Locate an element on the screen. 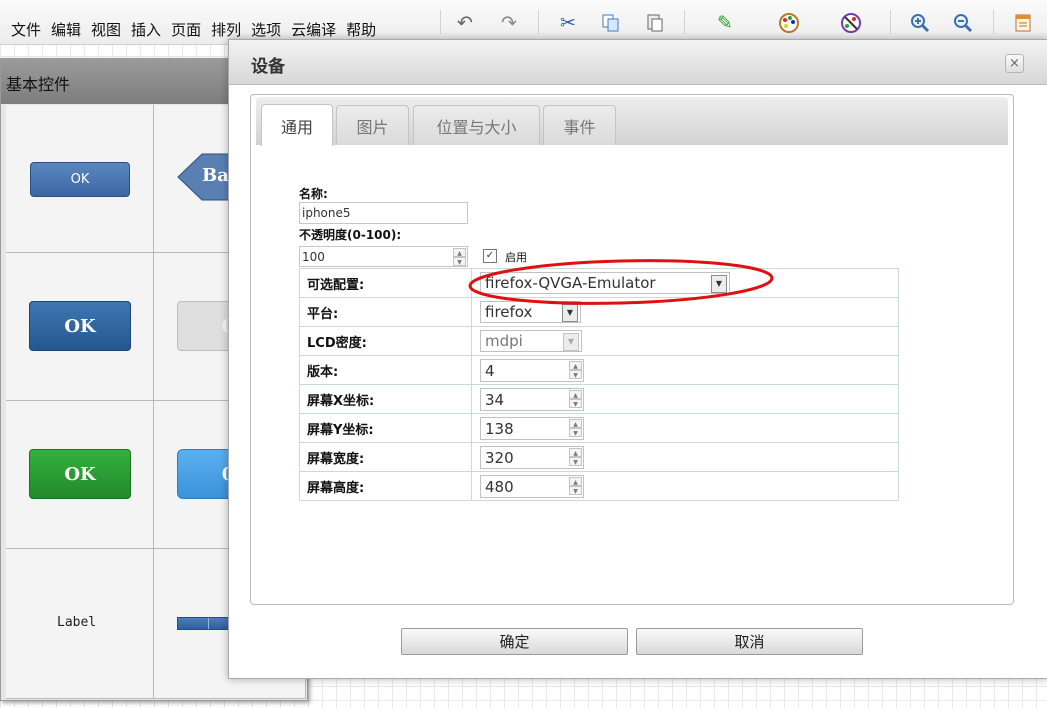 Image resolution: width=1047 pixels, height=708 pixels. close-glyph: × is located at coordinates (1014, 63).